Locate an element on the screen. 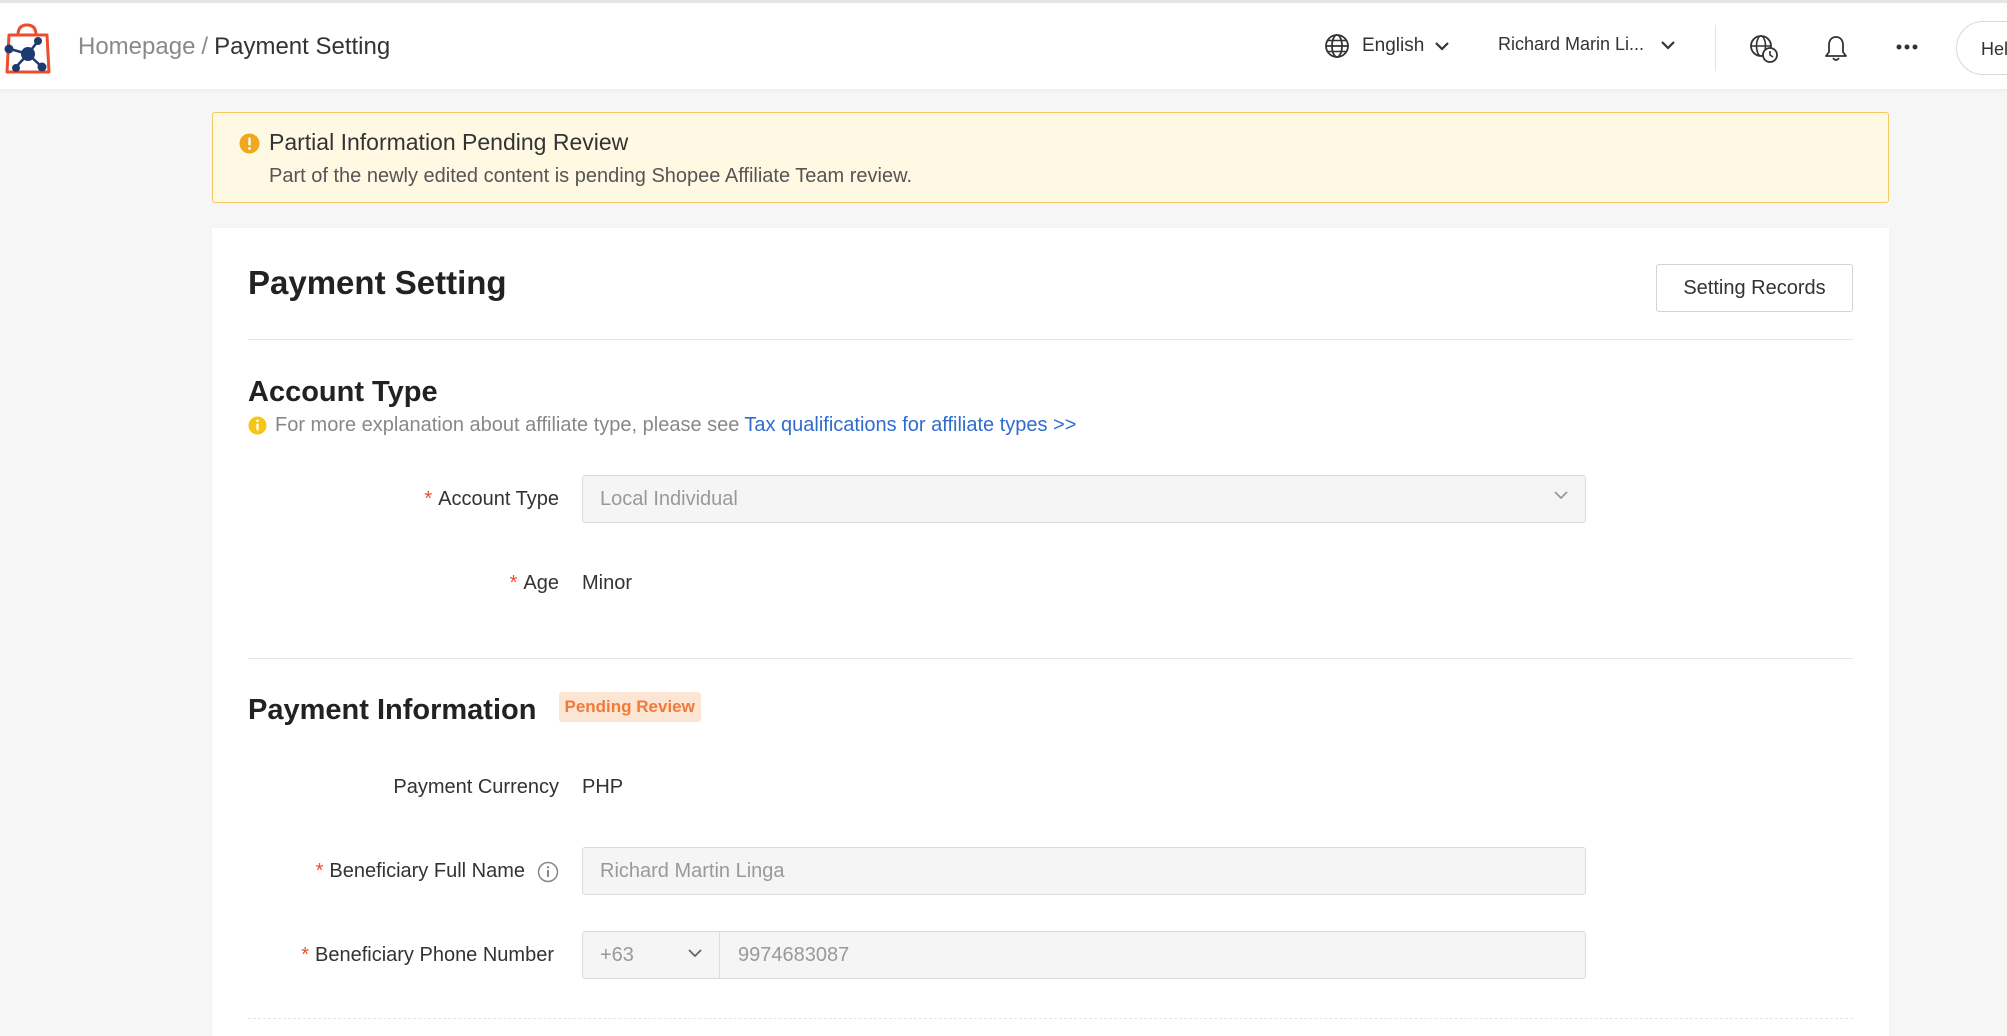 This screenshot has height=1036, width=2007. country-code-select: +63 is located at coordinates (651, 955).